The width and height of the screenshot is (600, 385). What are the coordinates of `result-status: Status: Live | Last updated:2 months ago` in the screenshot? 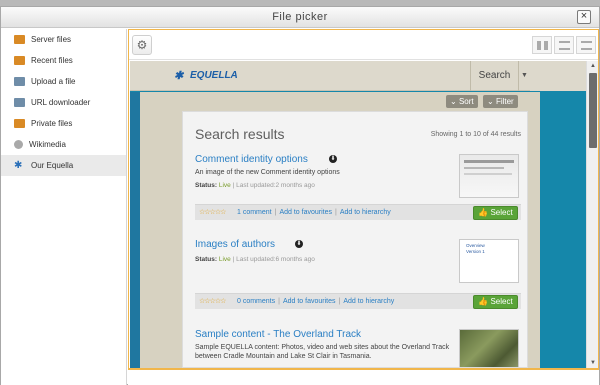 It's located at (255, 185).